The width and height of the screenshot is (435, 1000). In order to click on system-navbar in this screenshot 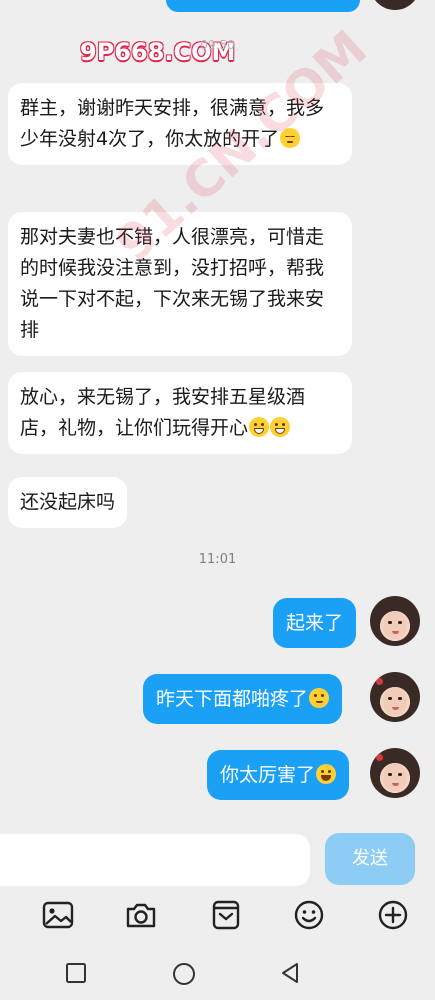, I will do `click(217, 972)`.